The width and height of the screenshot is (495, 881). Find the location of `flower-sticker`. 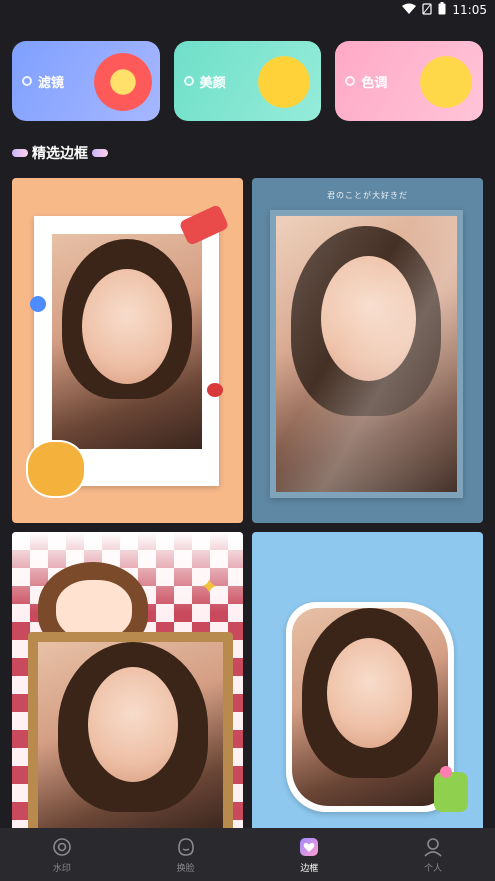

flower-sticker is located at coordinates (446, 772).